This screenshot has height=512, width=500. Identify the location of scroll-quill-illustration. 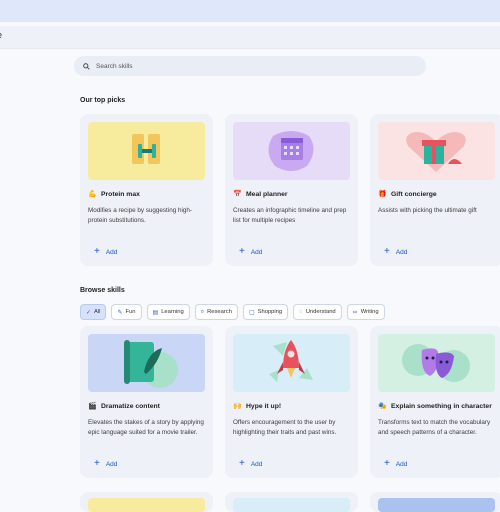
(146, 363).